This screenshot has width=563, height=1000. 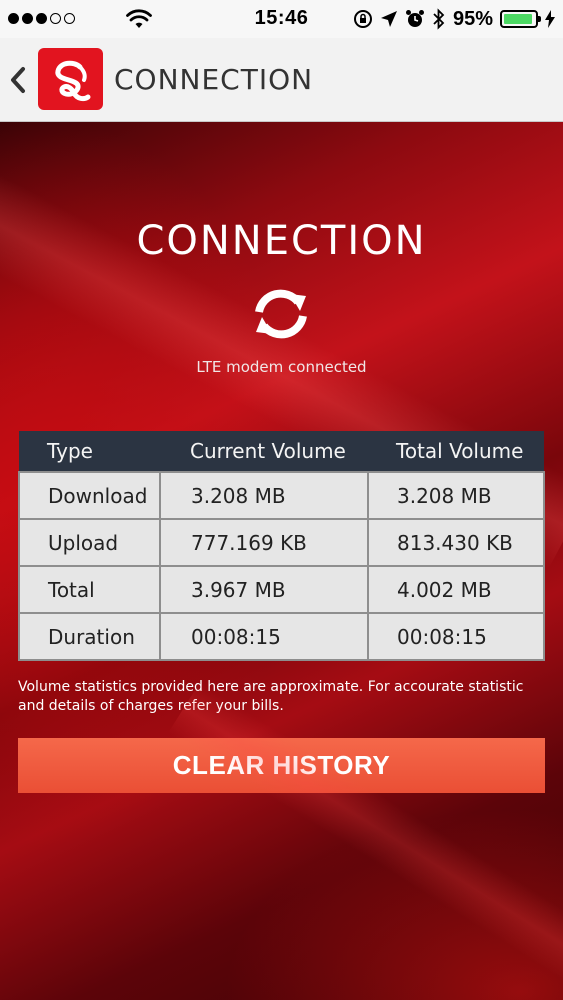 I want to click on sync-icon, so click(x=281, y=314).